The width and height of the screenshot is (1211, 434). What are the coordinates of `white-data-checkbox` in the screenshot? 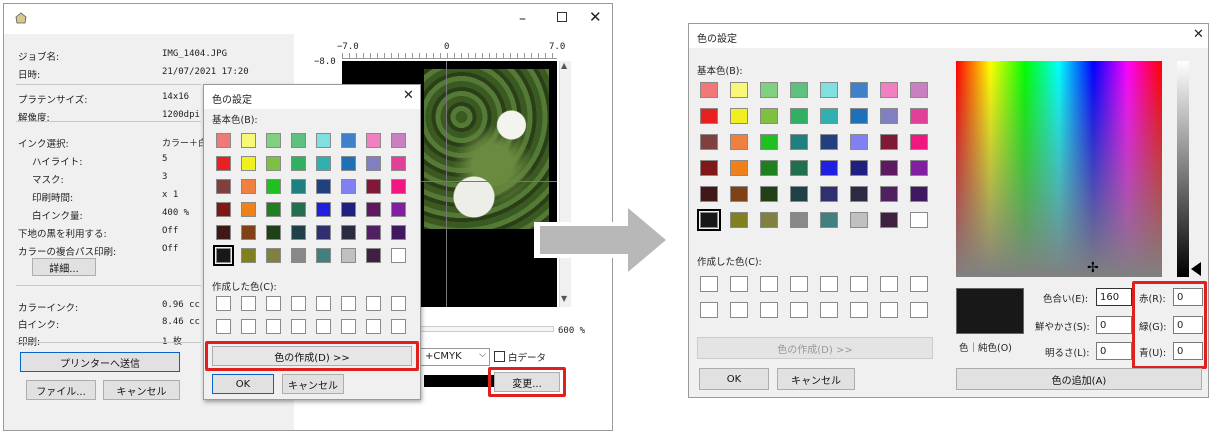 It's located at (499, 356).